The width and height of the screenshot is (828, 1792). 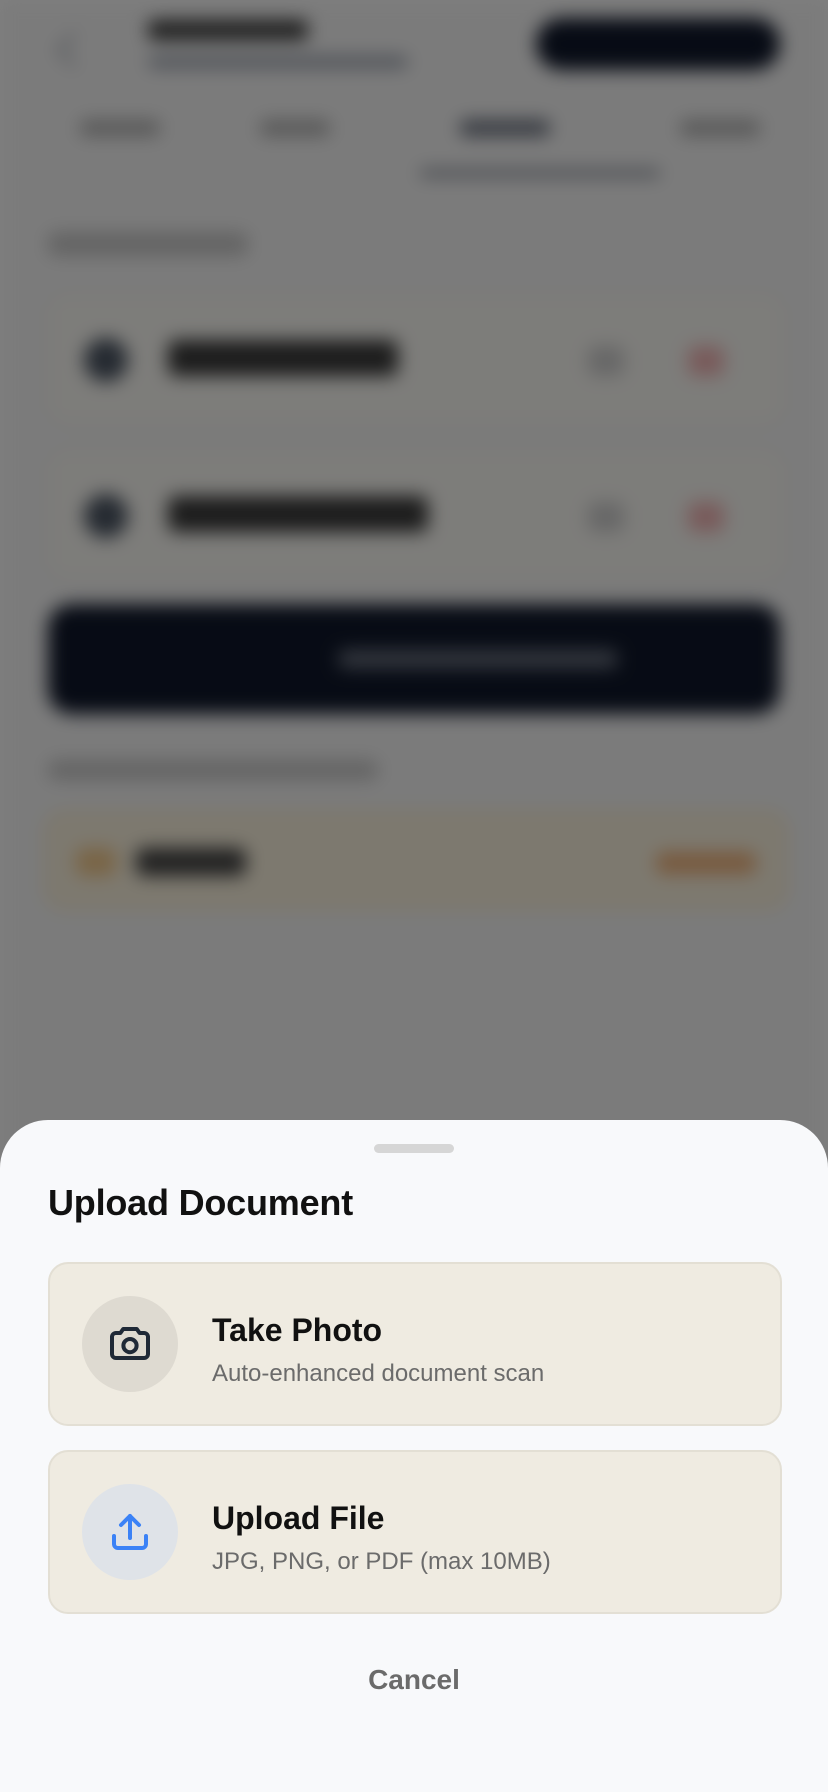 What do you see at coordinates (378, 1373) in the screenshot?
I see `take-photo-subtitle: Auto-enhanced document scan` at bounding box center [378, 1373].